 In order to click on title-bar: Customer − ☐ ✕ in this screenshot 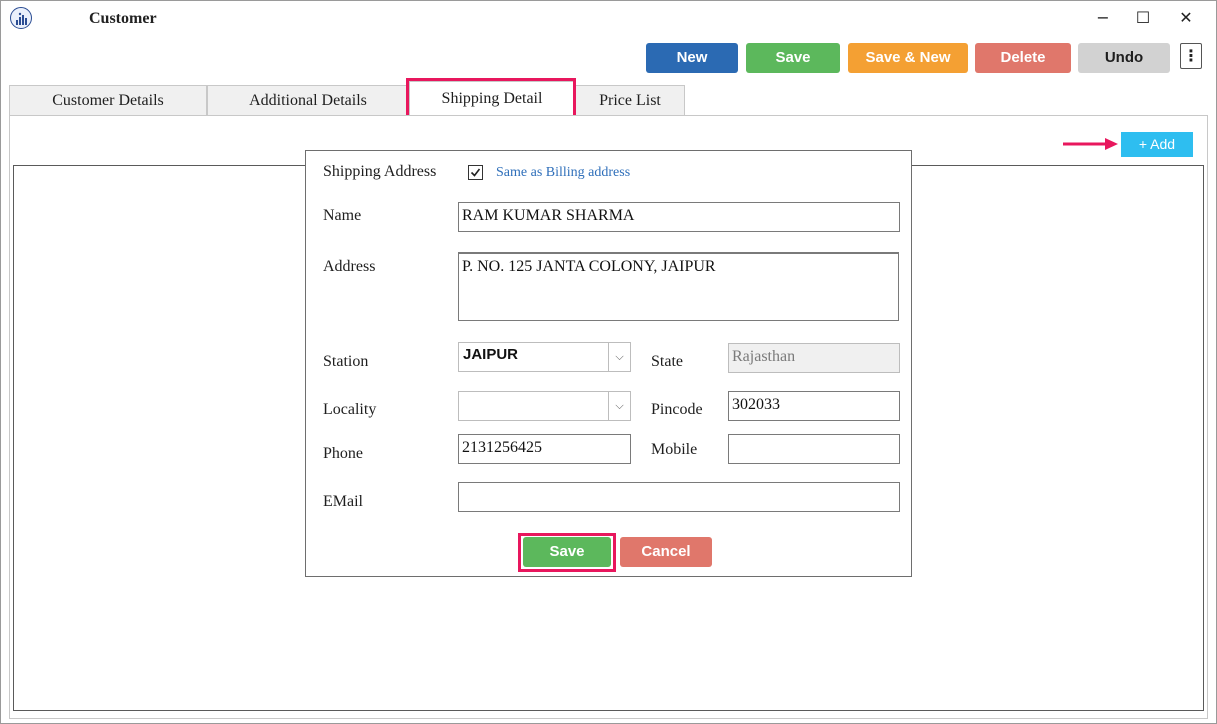, I will do `click(608, 19)`.